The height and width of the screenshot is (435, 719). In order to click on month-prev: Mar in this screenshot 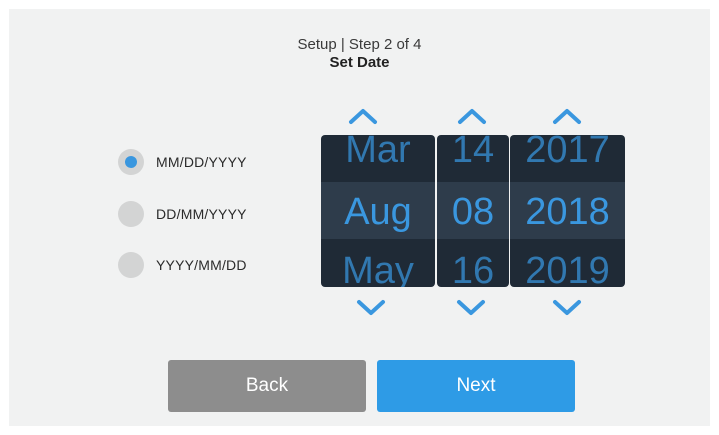, I will do `click(378, 153)`.